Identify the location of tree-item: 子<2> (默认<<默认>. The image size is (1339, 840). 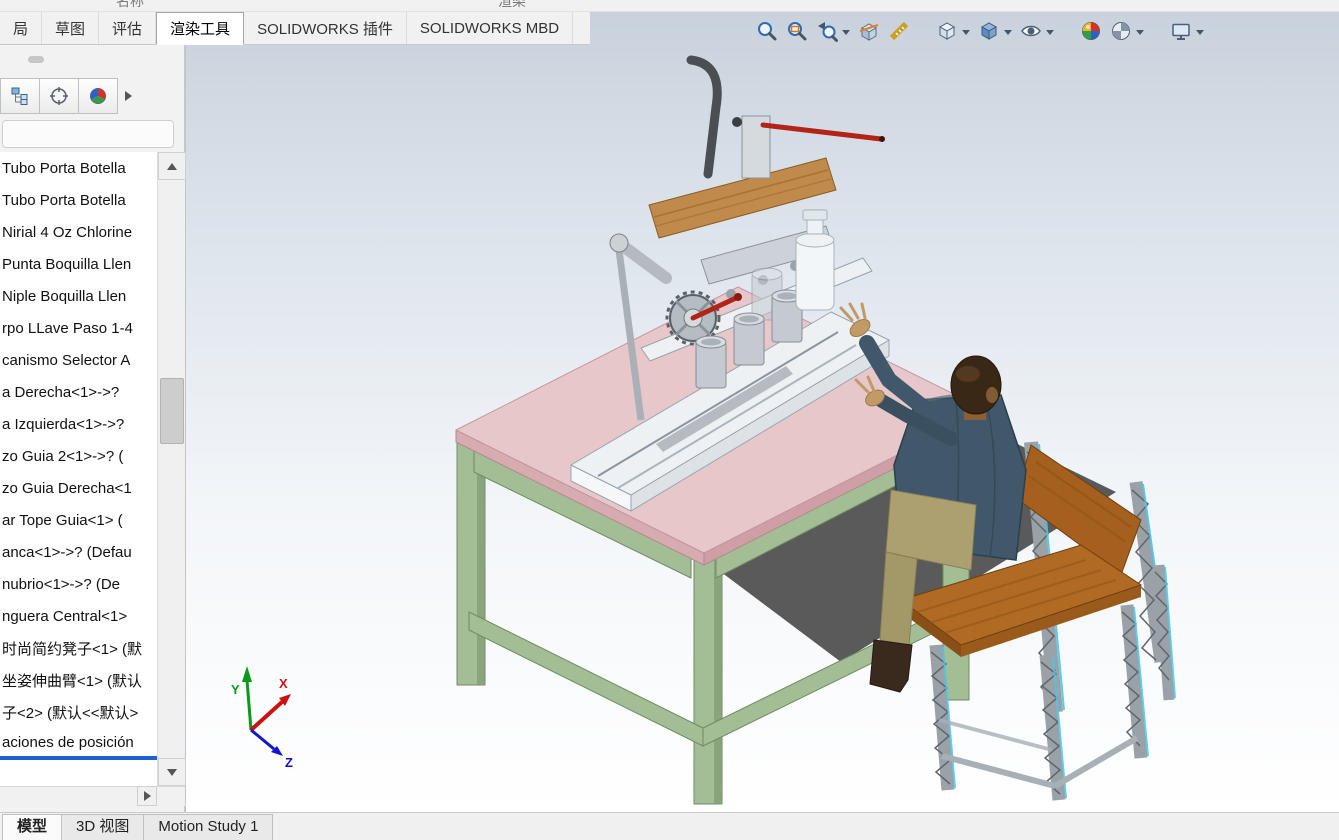
(78, 712).